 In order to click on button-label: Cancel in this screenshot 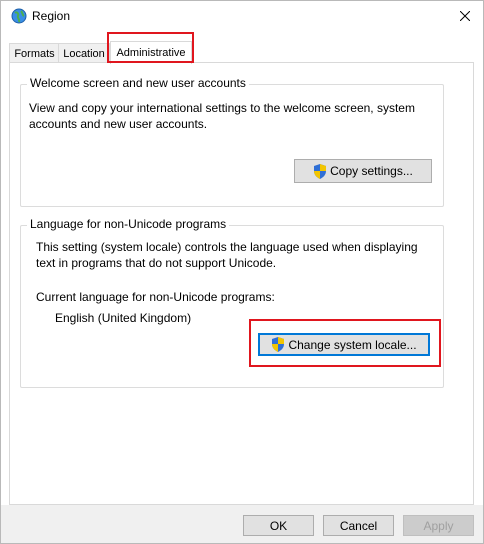, I will do `click(358, 525)`.